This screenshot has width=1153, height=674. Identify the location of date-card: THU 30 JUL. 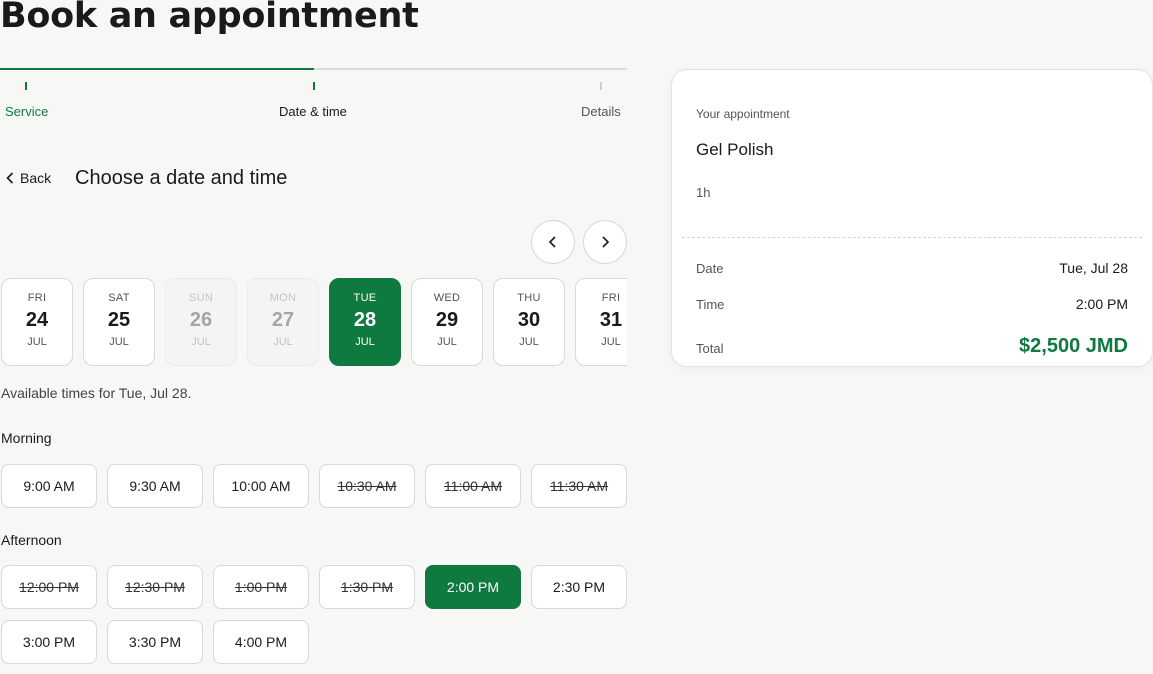
(529, 322).